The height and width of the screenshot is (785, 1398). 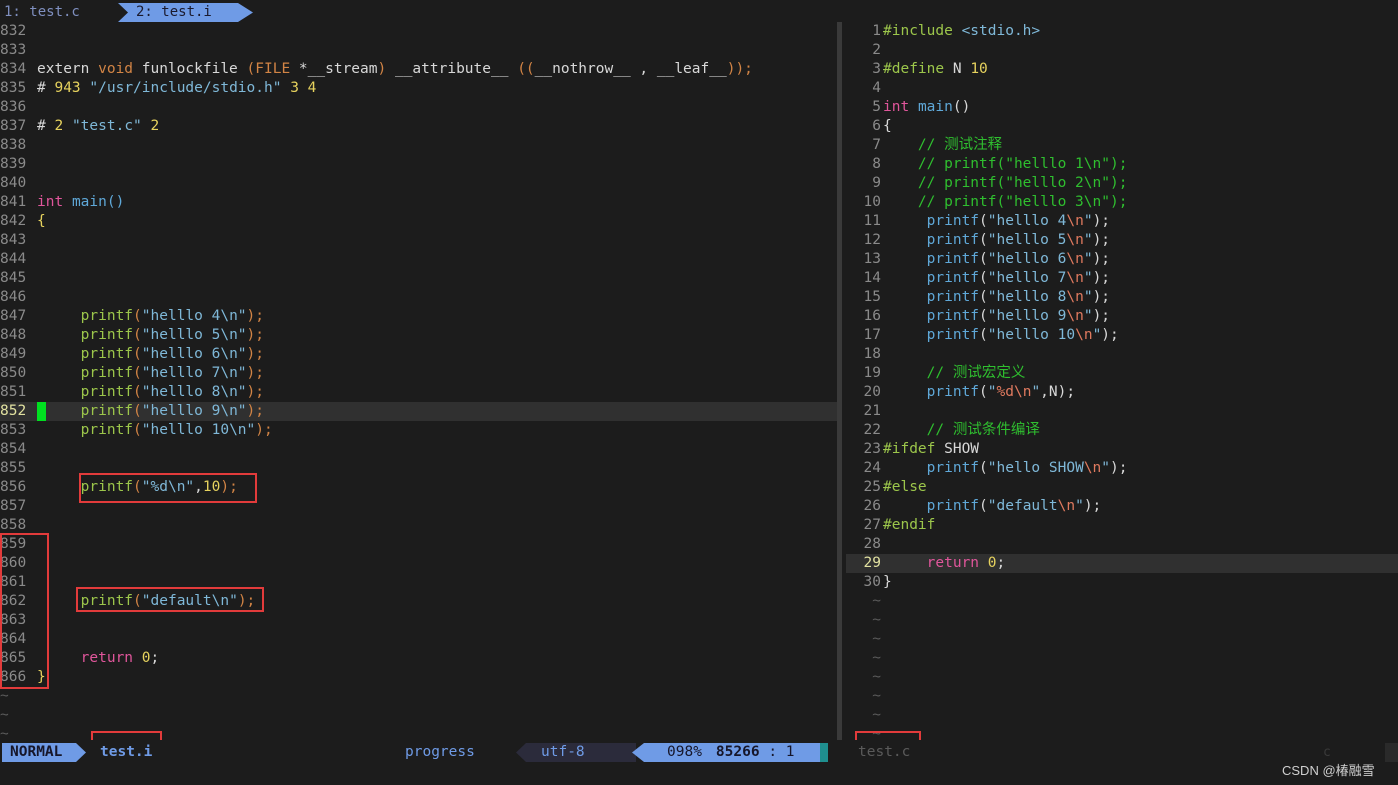 What do you see at coordinates (420, 297) in the screenshot?
I see `code-line: 846` at bounding box center [420, 297].